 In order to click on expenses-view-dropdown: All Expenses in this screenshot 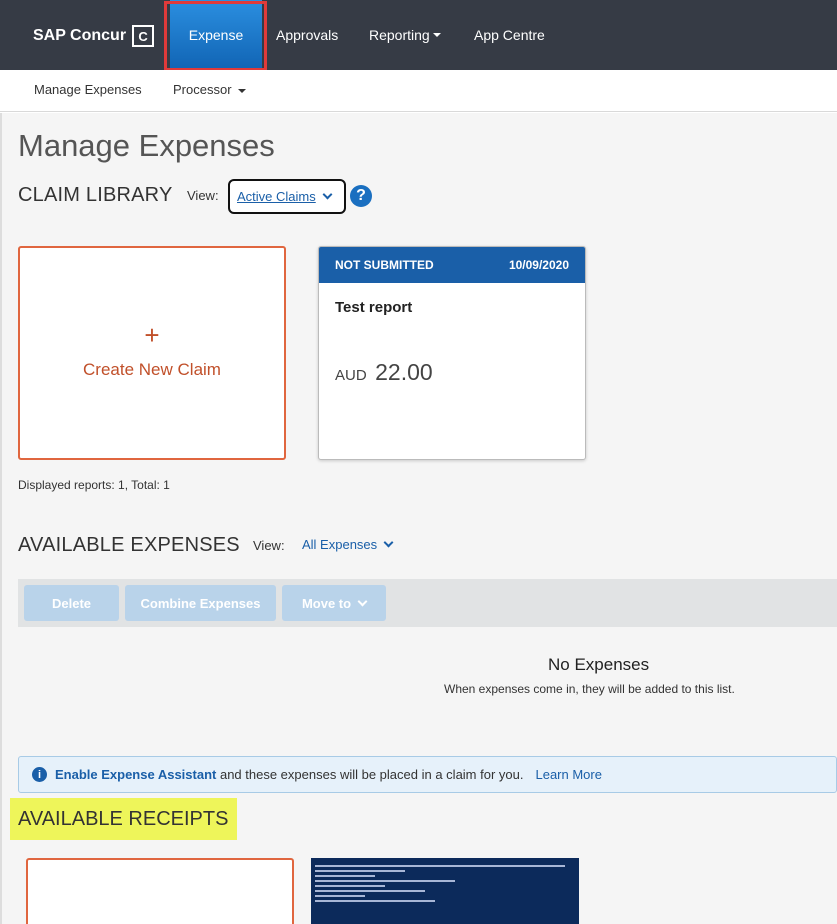, I will do `click(348, 544)`.